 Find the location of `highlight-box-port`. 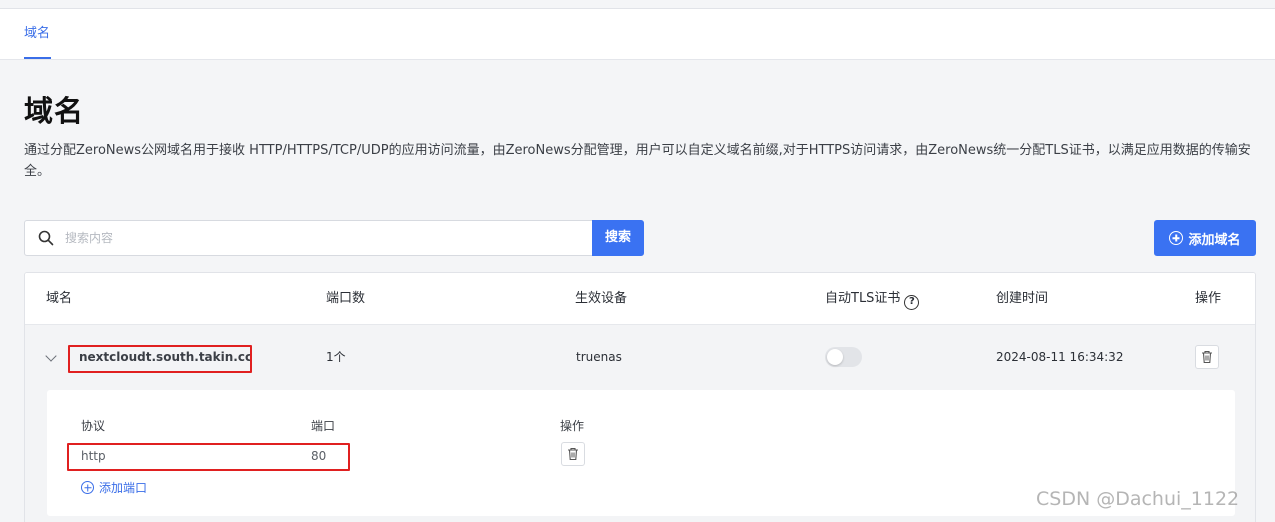

highlight-box-port is located at coordinates (208, 457).